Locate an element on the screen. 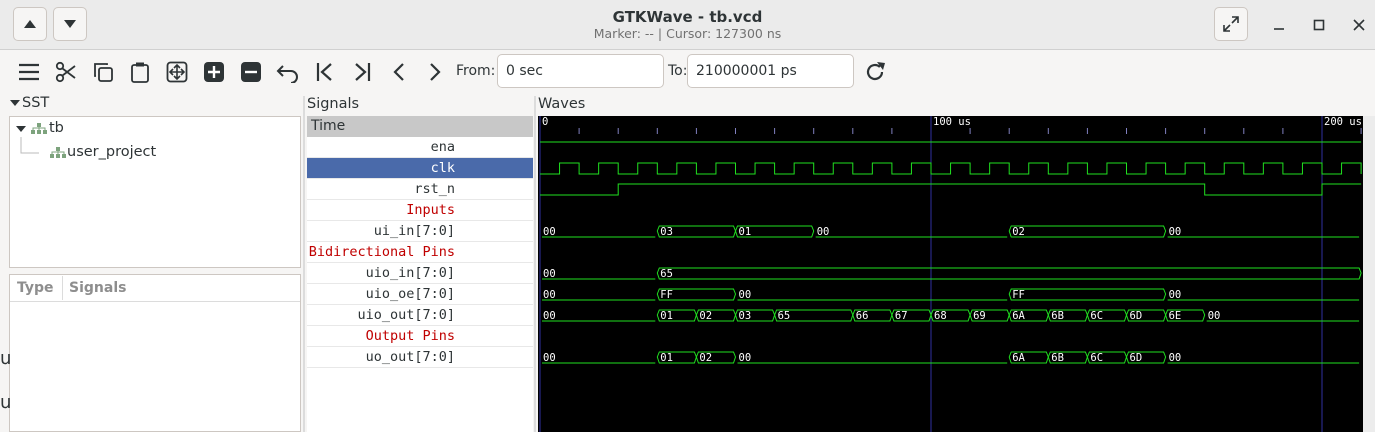 This screenshot has height=432, width=1375. signal-group-comment: Bidirectional Pins is located at coordinates (420, 252).